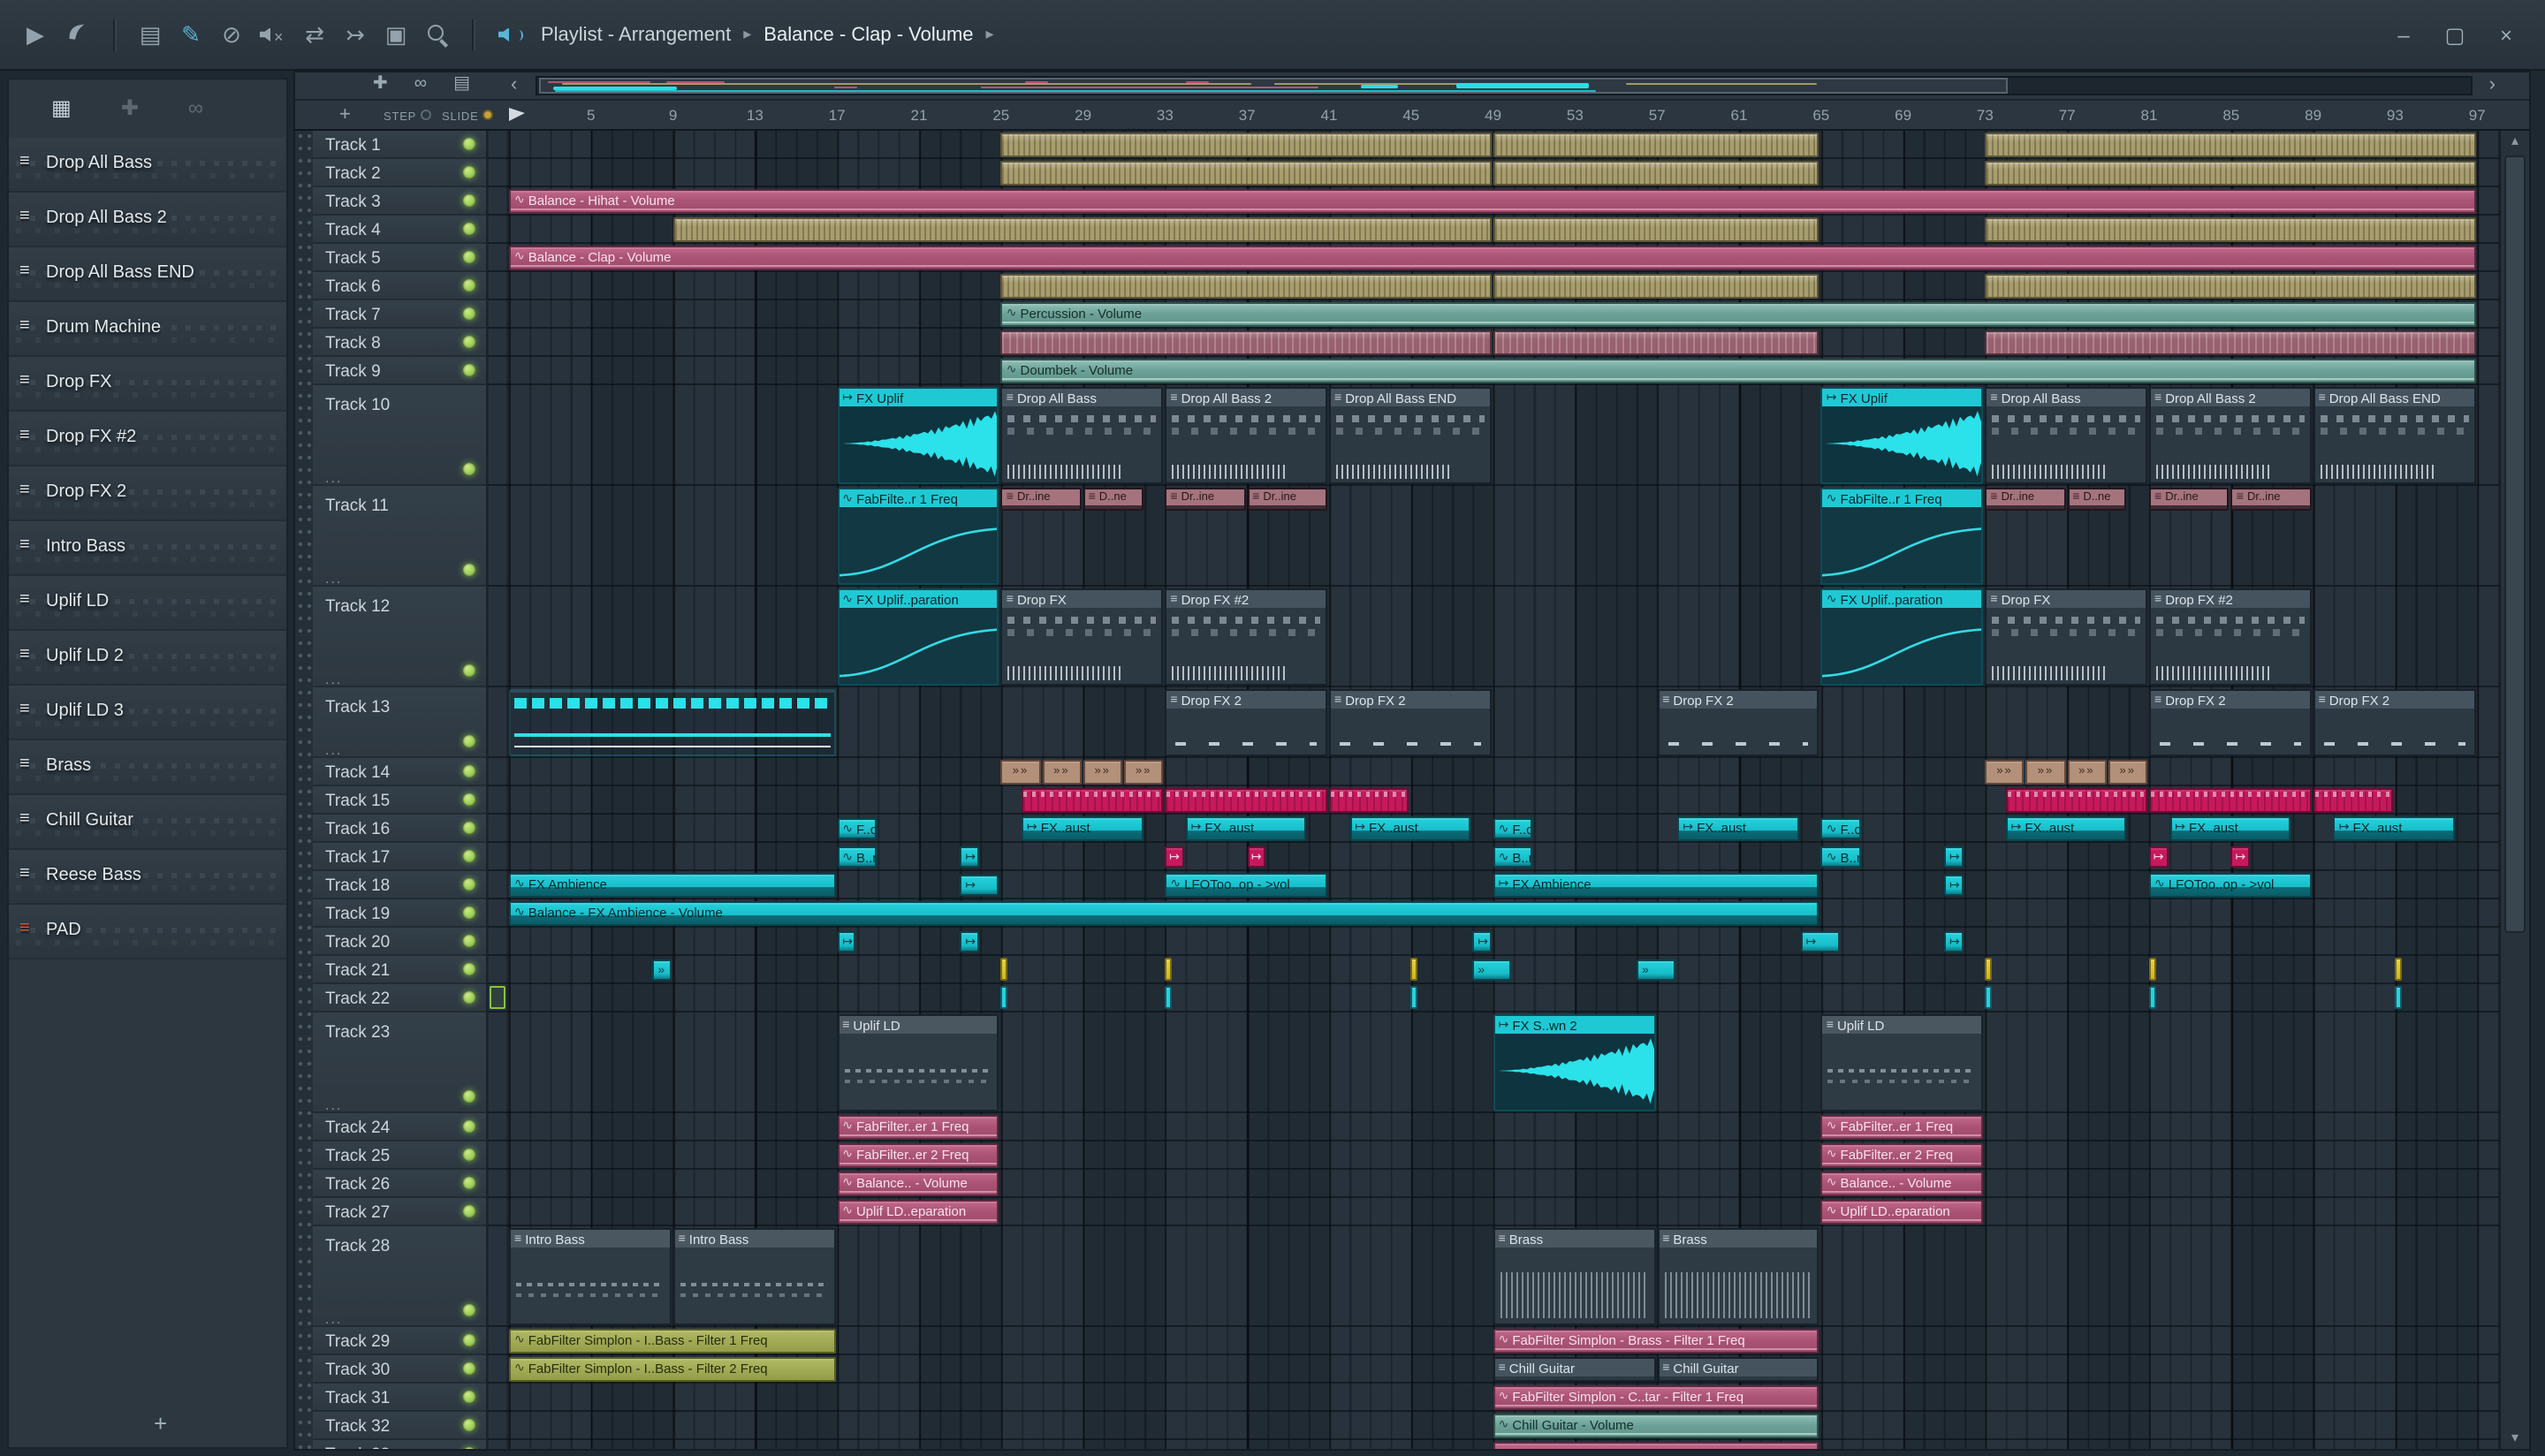  I want to click on track-header: Track 30, so click(399, 1369).